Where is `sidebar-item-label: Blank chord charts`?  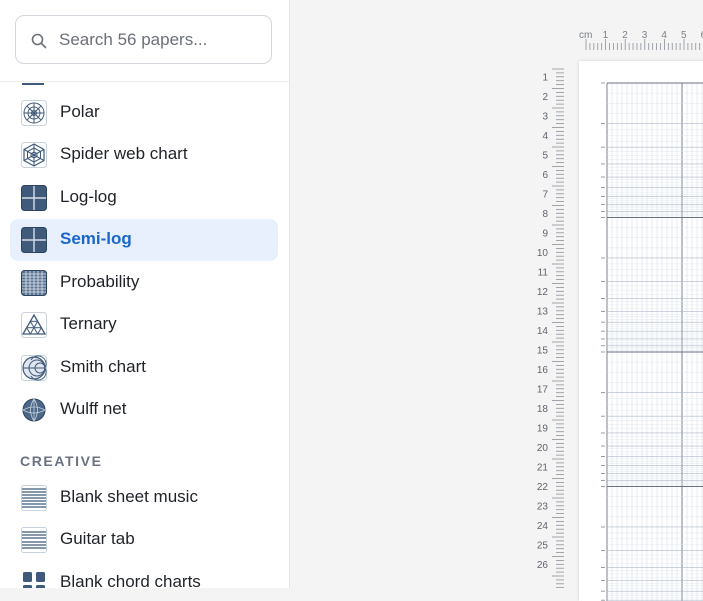 sidebar-item-label: Blank chord charts is located at coordinates (130, 580).